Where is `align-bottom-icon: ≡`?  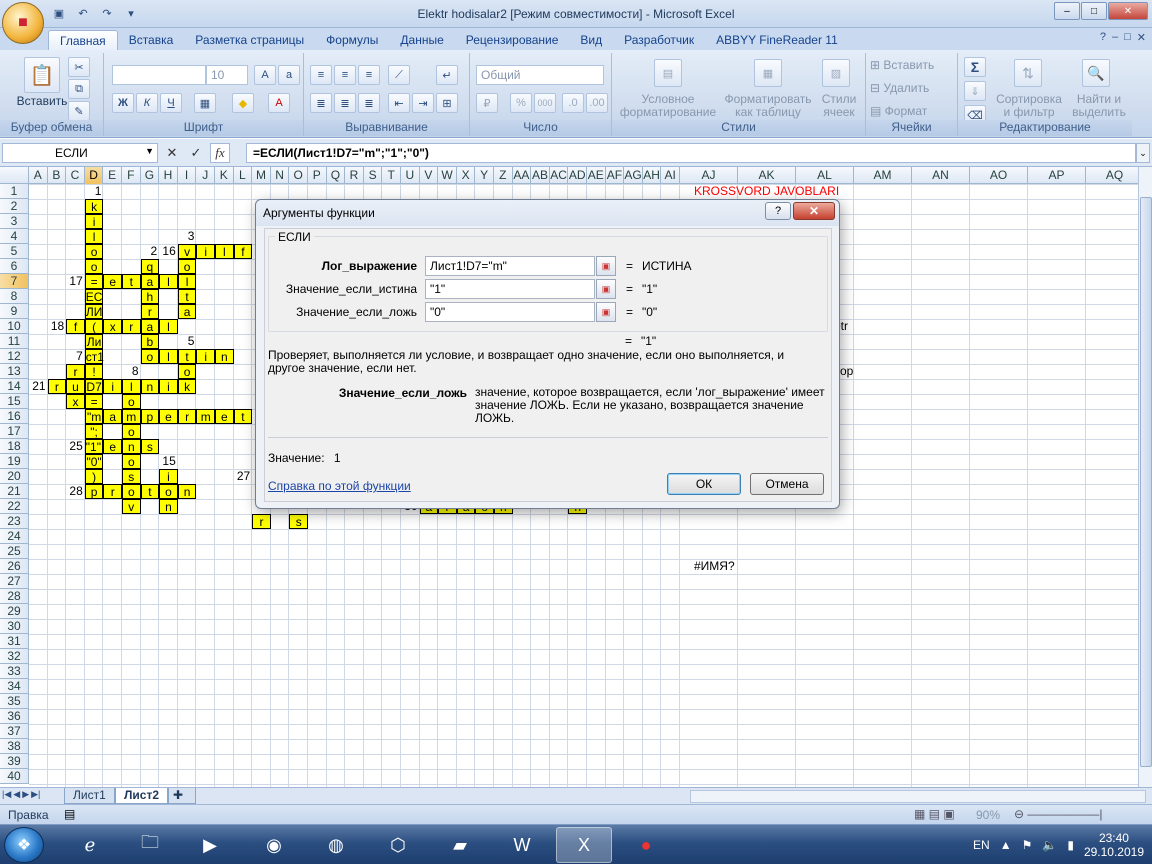
align-bottom-icon: ≡ is located at coordinates (369, 75).